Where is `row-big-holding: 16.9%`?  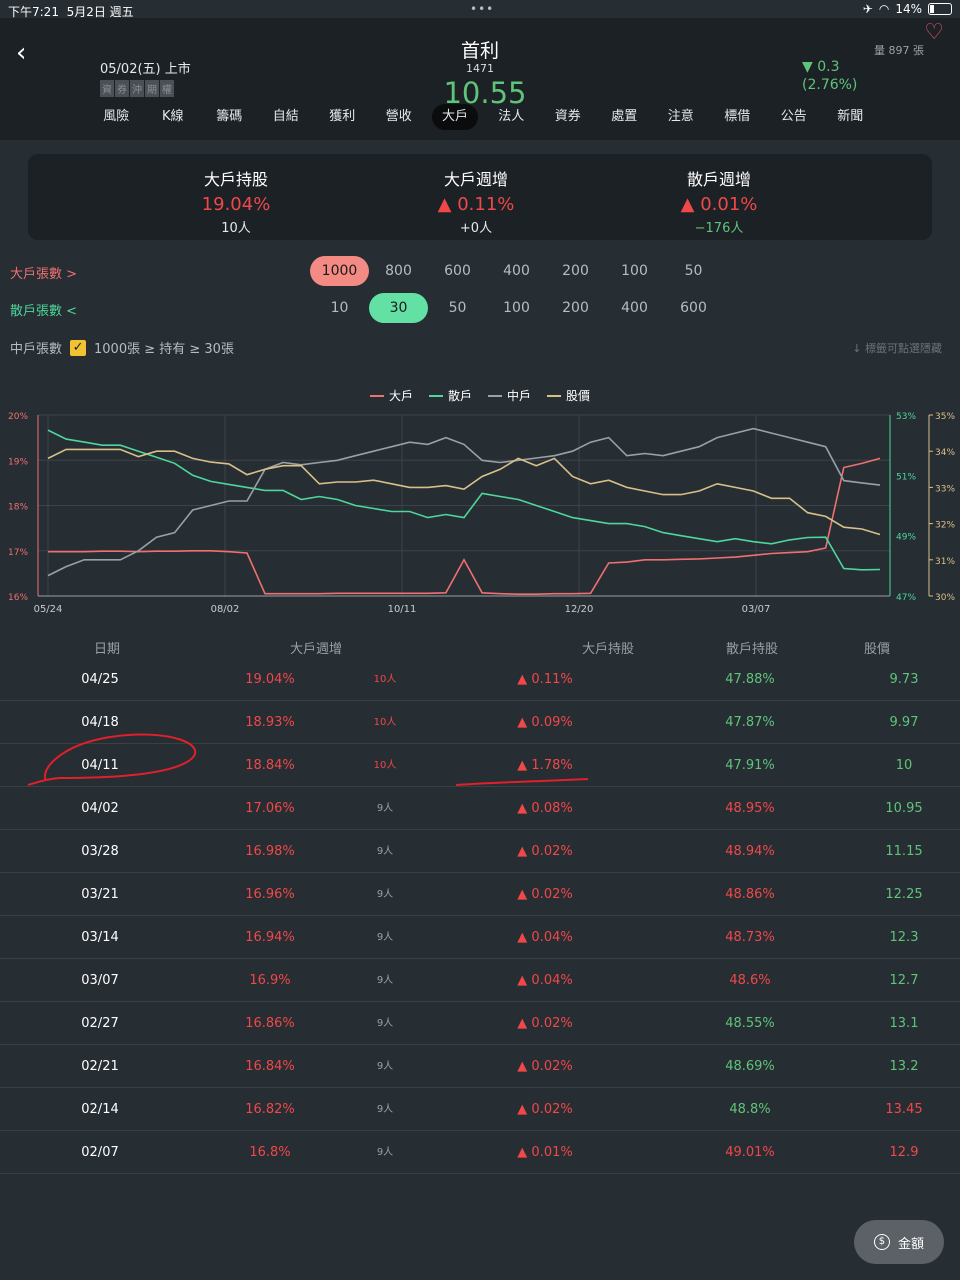
row-big-holding: 16.9% is located at coordinates (270, 980).